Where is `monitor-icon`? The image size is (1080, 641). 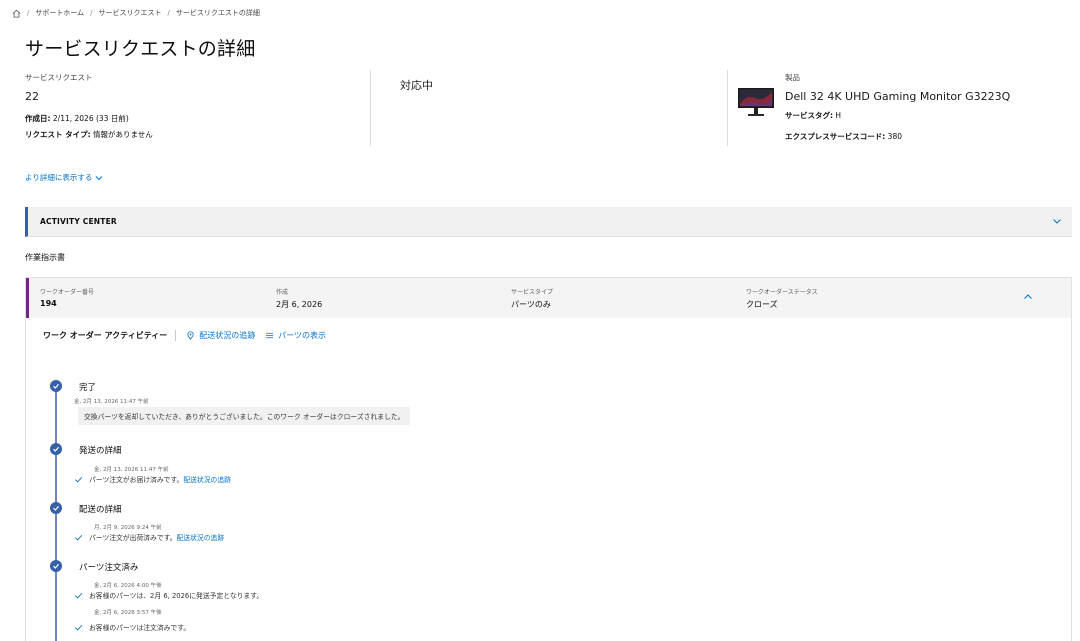 monitor-icon is located at coordinates (756, 102).